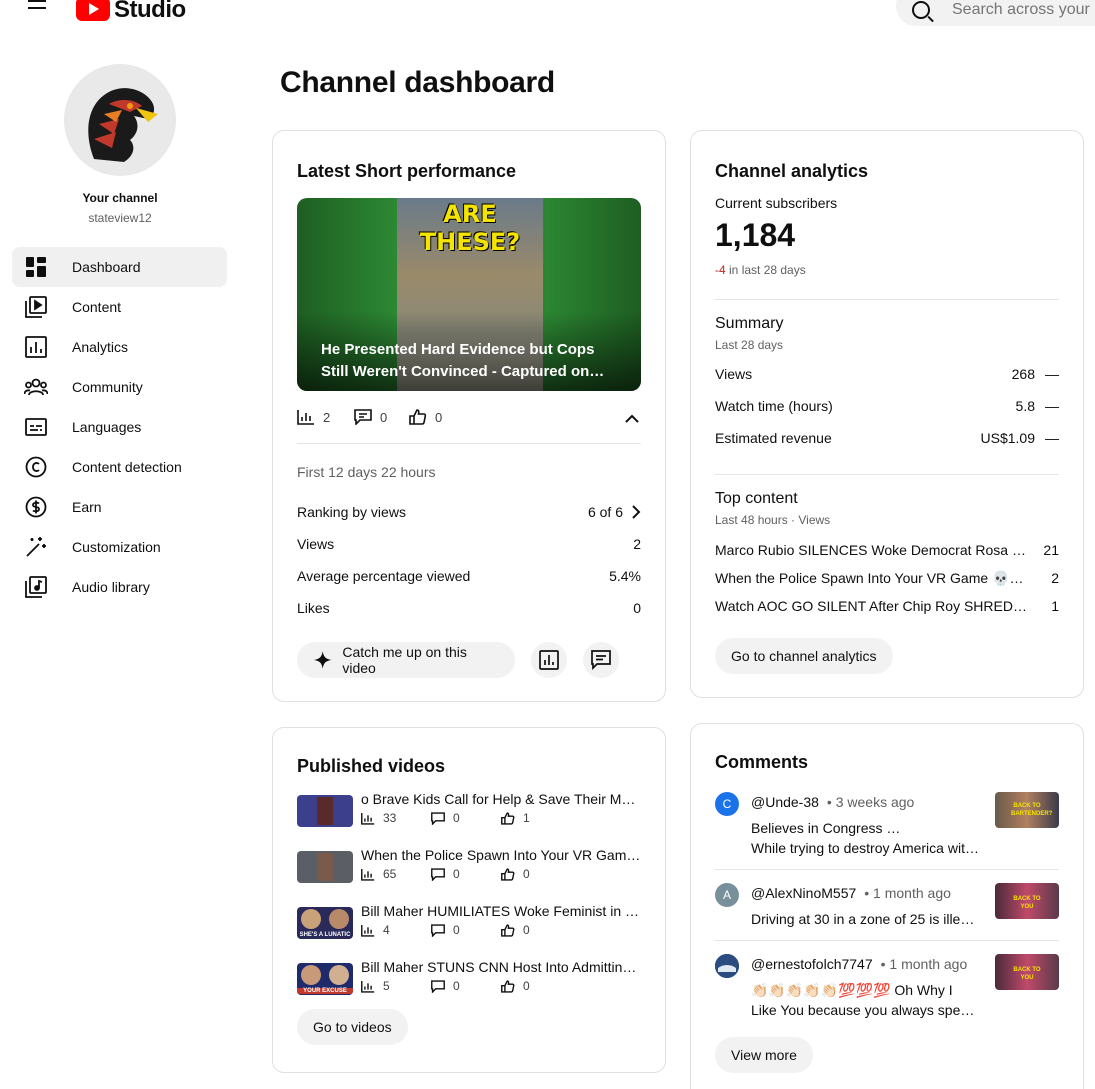  Describe the element at coordinates (812, 964) in the screenshot. I see `commenter-handle: @ernestofolch7747` at that location.